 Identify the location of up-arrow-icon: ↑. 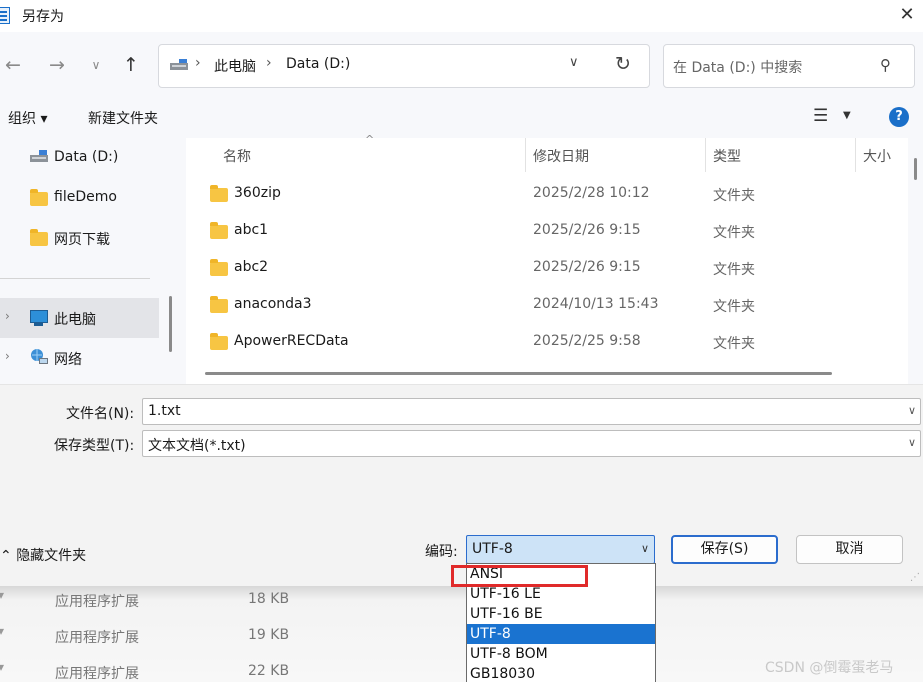
(131, 65).